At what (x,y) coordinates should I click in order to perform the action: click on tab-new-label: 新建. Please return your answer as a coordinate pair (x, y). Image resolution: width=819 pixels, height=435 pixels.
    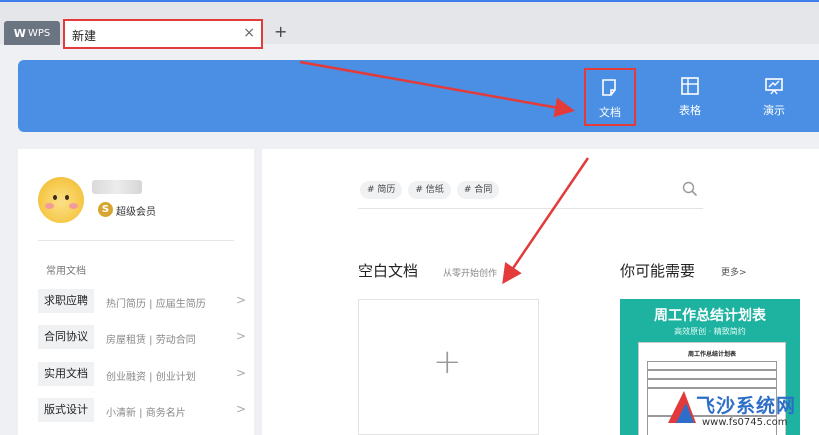
    Looking at the image, I should click on (84, 36).